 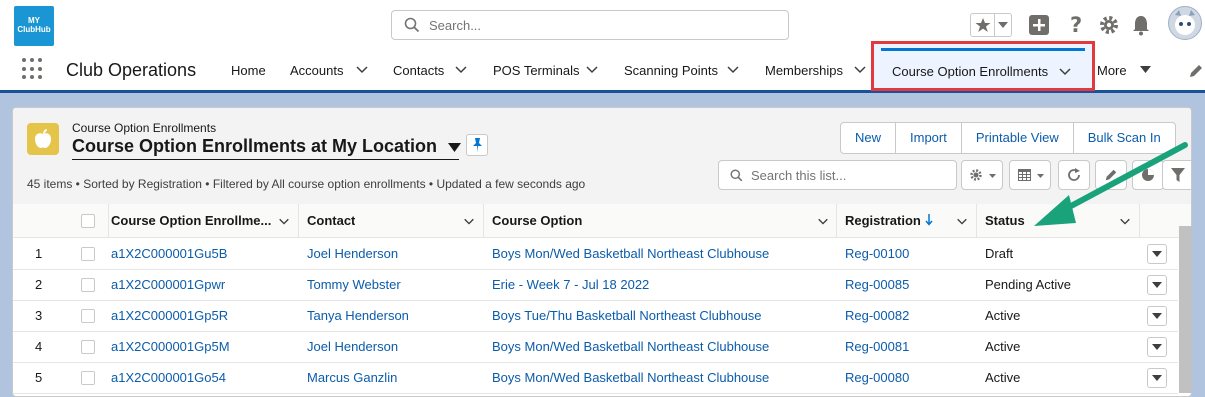 I want to click on row-number: 3, so click(x=39, y=315).